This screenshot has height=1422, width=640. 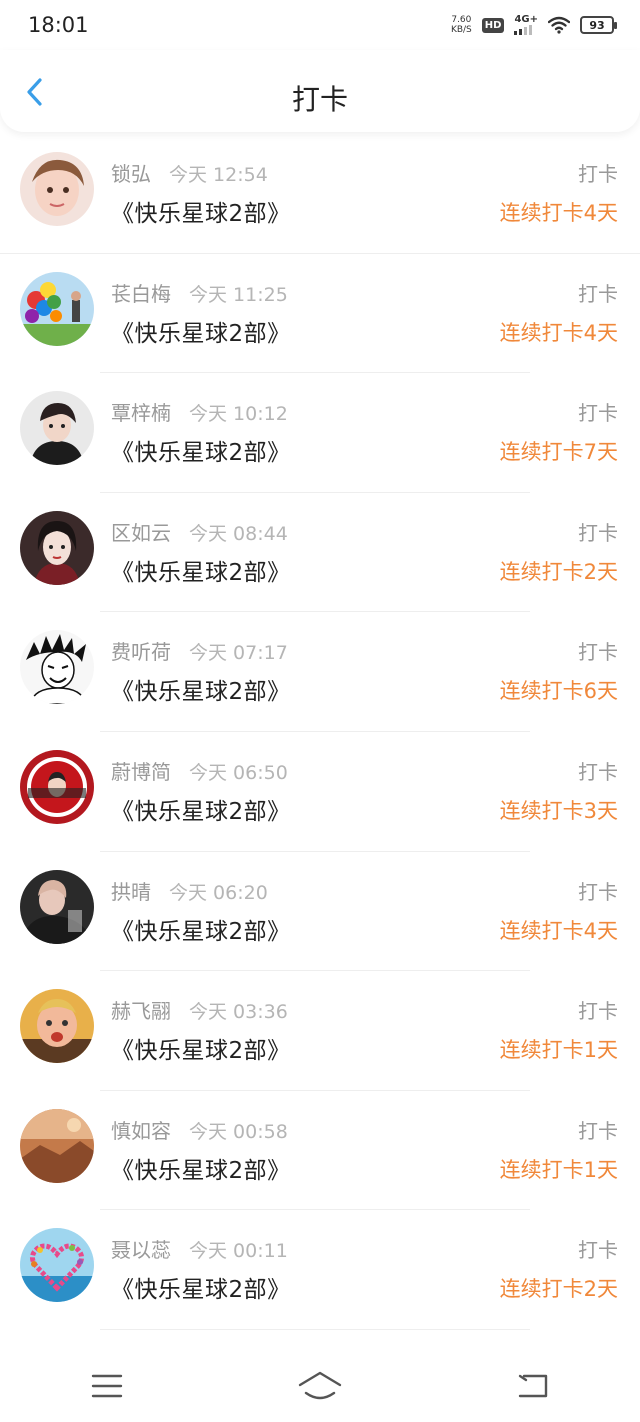 What do you see at coordinates (461, 30) in the screenshot?
I see `network-speed-unit: KB/S` at bounding box center [461, 30].